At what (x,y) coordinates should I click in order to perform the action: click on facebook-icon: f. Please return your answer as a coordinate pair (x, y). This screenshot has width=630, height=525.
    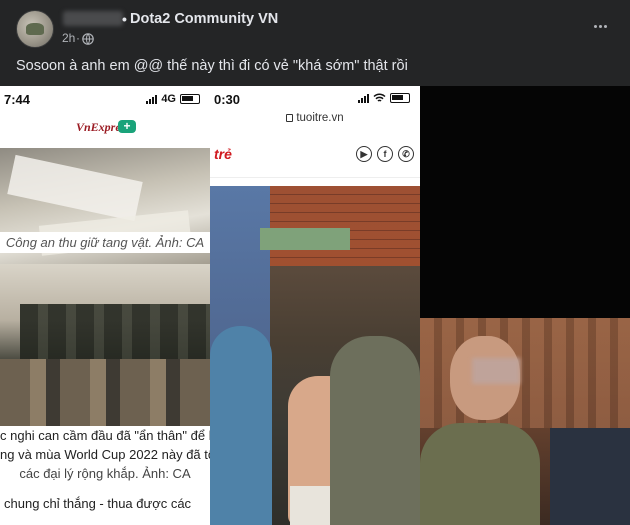
    Looking at the image, I should click on (385, 154).